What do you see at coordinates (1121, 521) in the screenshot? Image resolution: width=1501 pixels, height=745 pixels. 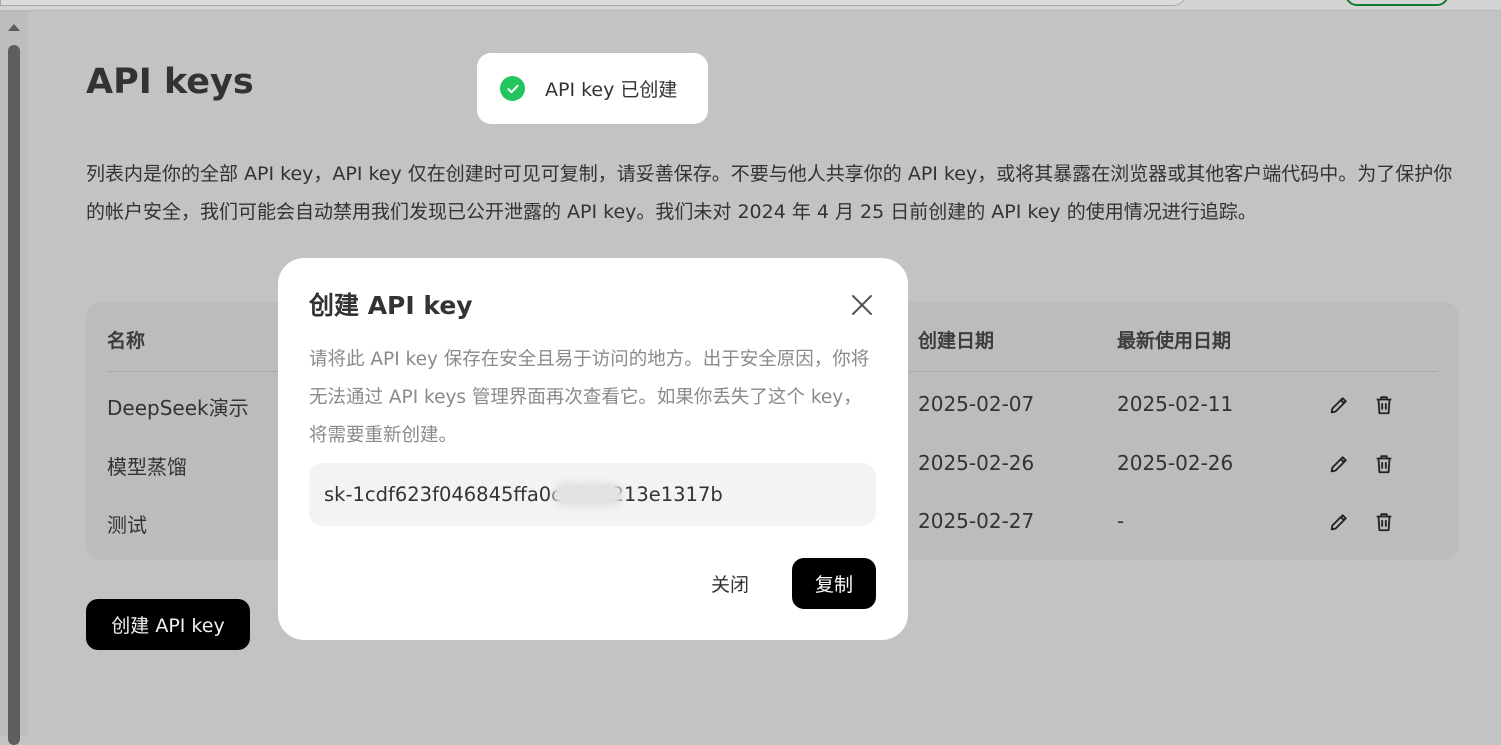 I see `row-last-used-date: -` at bounding box center [1121, 521].